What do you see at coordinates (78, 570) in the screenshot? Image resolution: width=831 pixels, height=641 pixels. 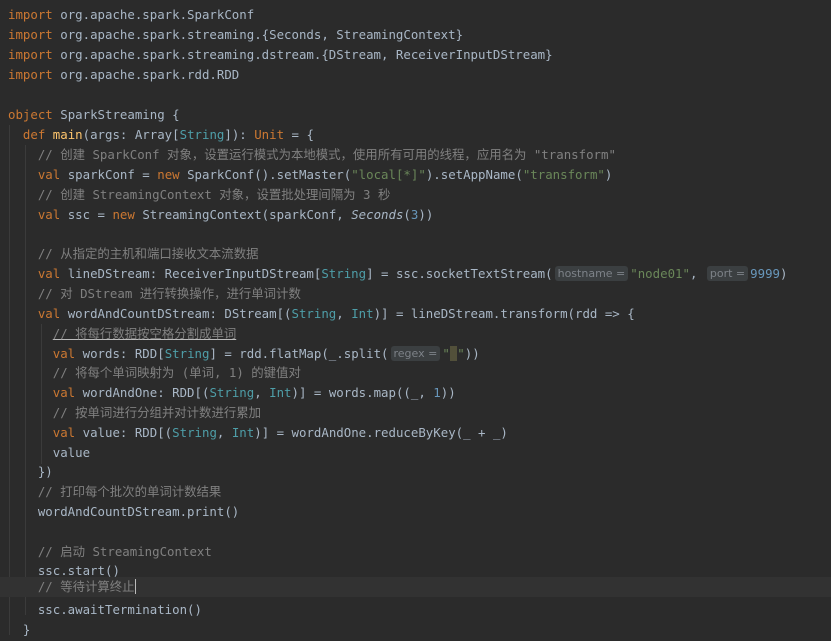 I see `code-text: ssc.start()` at bounding box center [78, 570].